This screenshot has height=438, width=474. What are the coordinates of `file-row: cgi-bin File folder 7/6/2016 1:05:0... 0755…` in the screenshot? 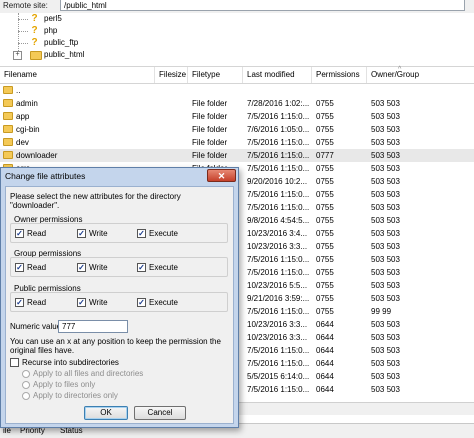 It's located at (237, 129).